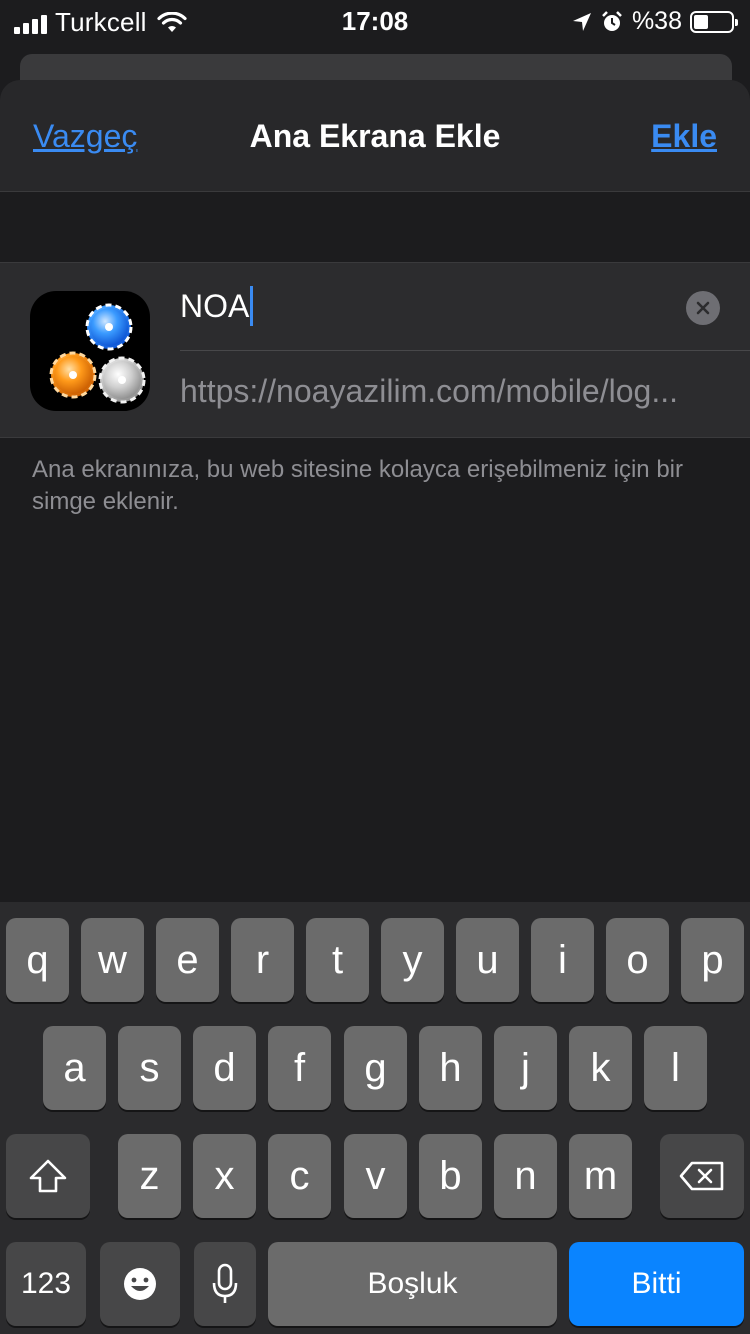  Describe the element at coordinates (74, 1068) in the screenshot. I see `key-a: a` at that location.